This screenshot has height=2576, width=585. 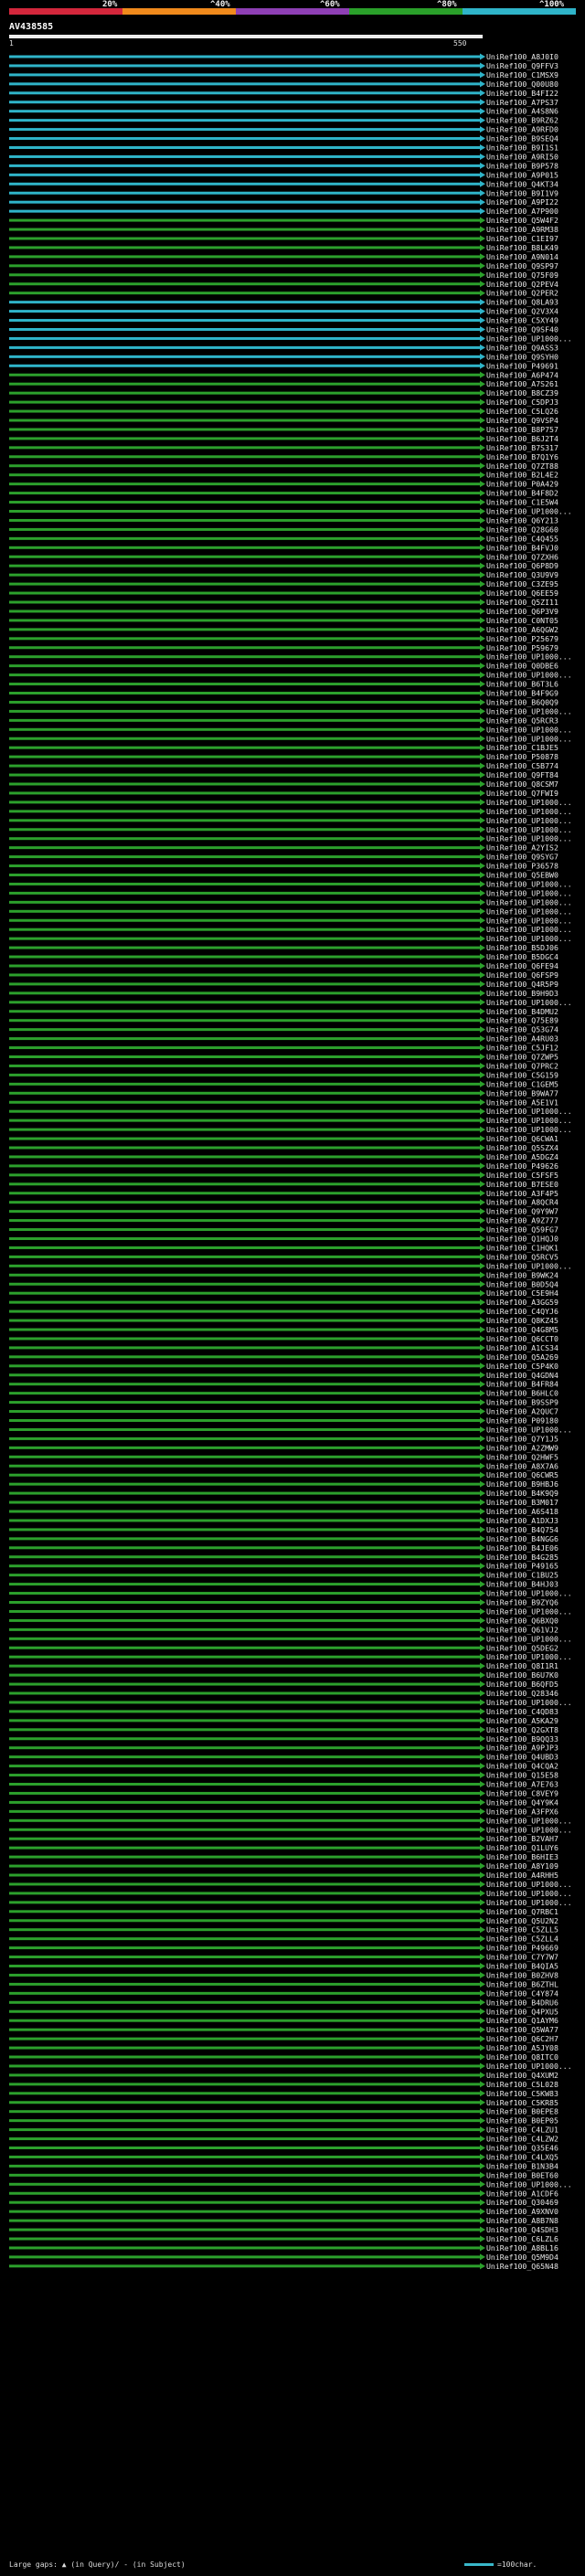 What do you see at coordinates (522, 1875) in the screenshot?
I see `hit-label: UniRef100_A4RHH5` at bounding box center [522, 1875].